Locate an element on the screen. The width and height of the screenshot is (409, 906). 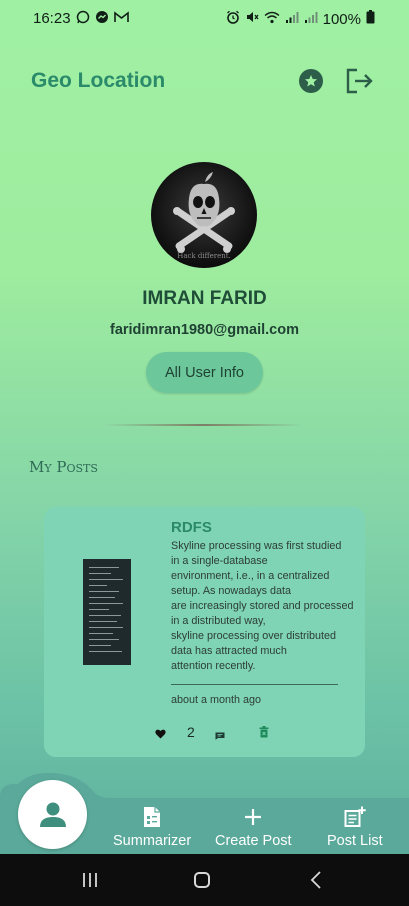
alarm-icon is located at coordinates (233, 19).